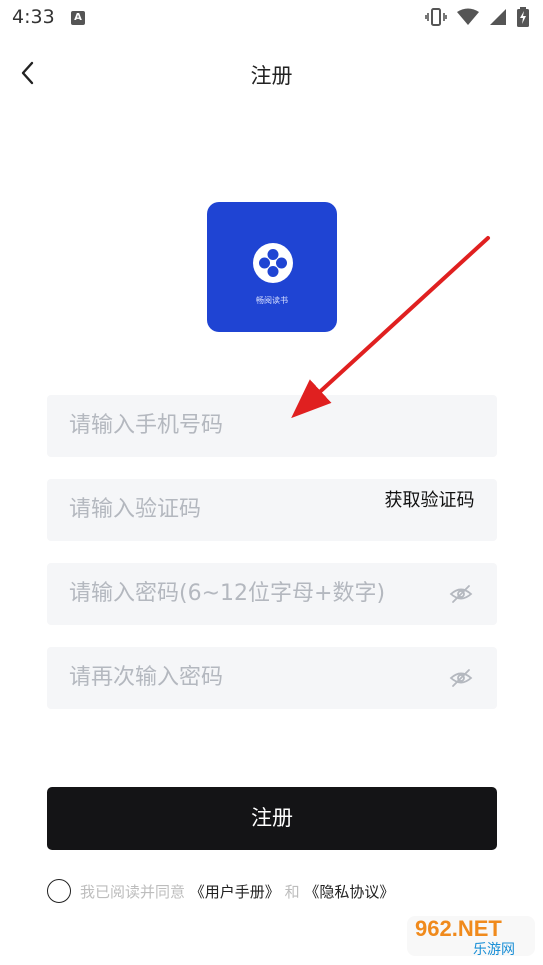 Image resolution: width=543 pixels, height=965 pixels. What do you see at coordinates (78, 18) in the screenshot?
I see `notification-a-icon: A` at bounding box center [78, 18].